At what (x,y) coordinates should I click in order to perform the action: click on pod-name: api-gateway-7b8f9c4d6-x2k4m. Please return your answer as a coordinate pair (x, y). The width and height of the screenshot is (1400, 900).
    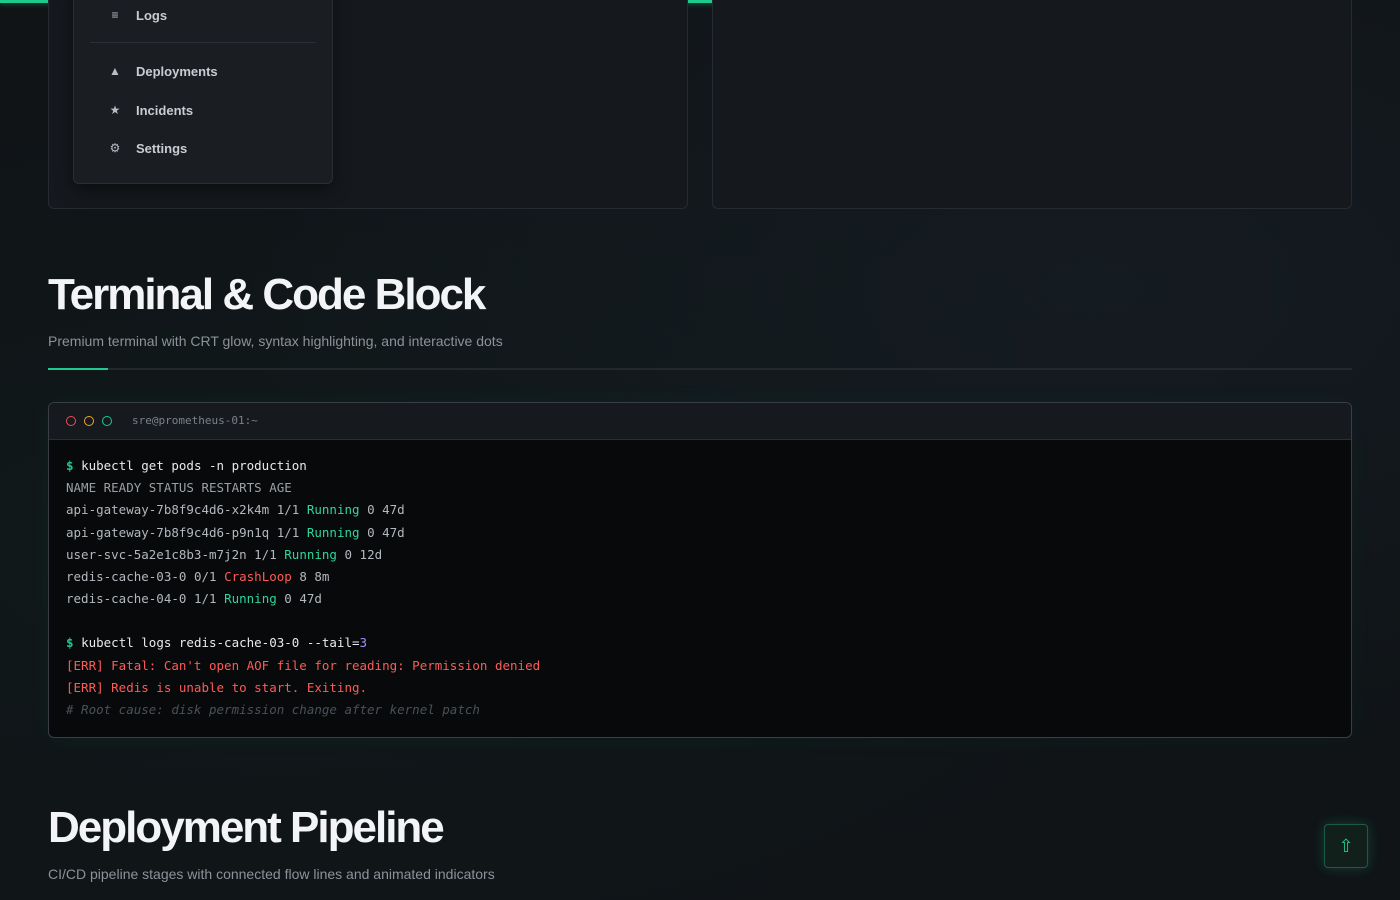
    Looking at the image, I should click on (168, 510).